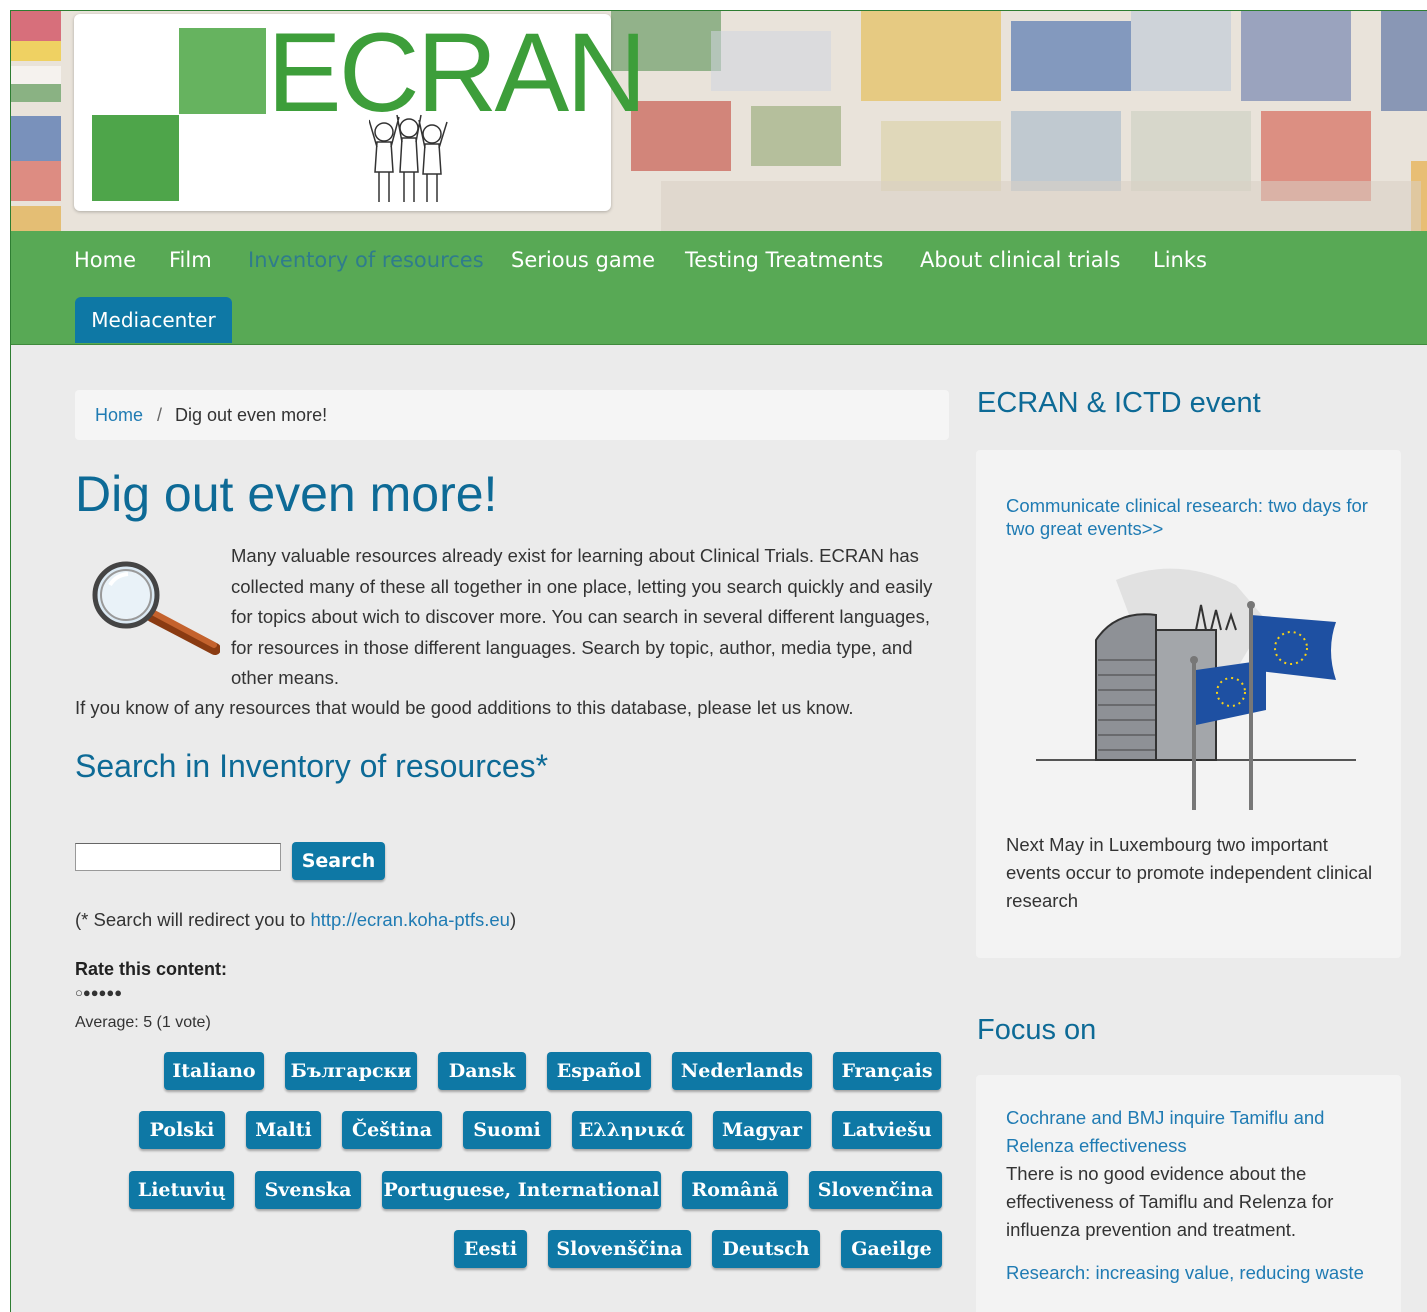  I want to click on lang-button-italiano: Italiano, so click(214, 1071).